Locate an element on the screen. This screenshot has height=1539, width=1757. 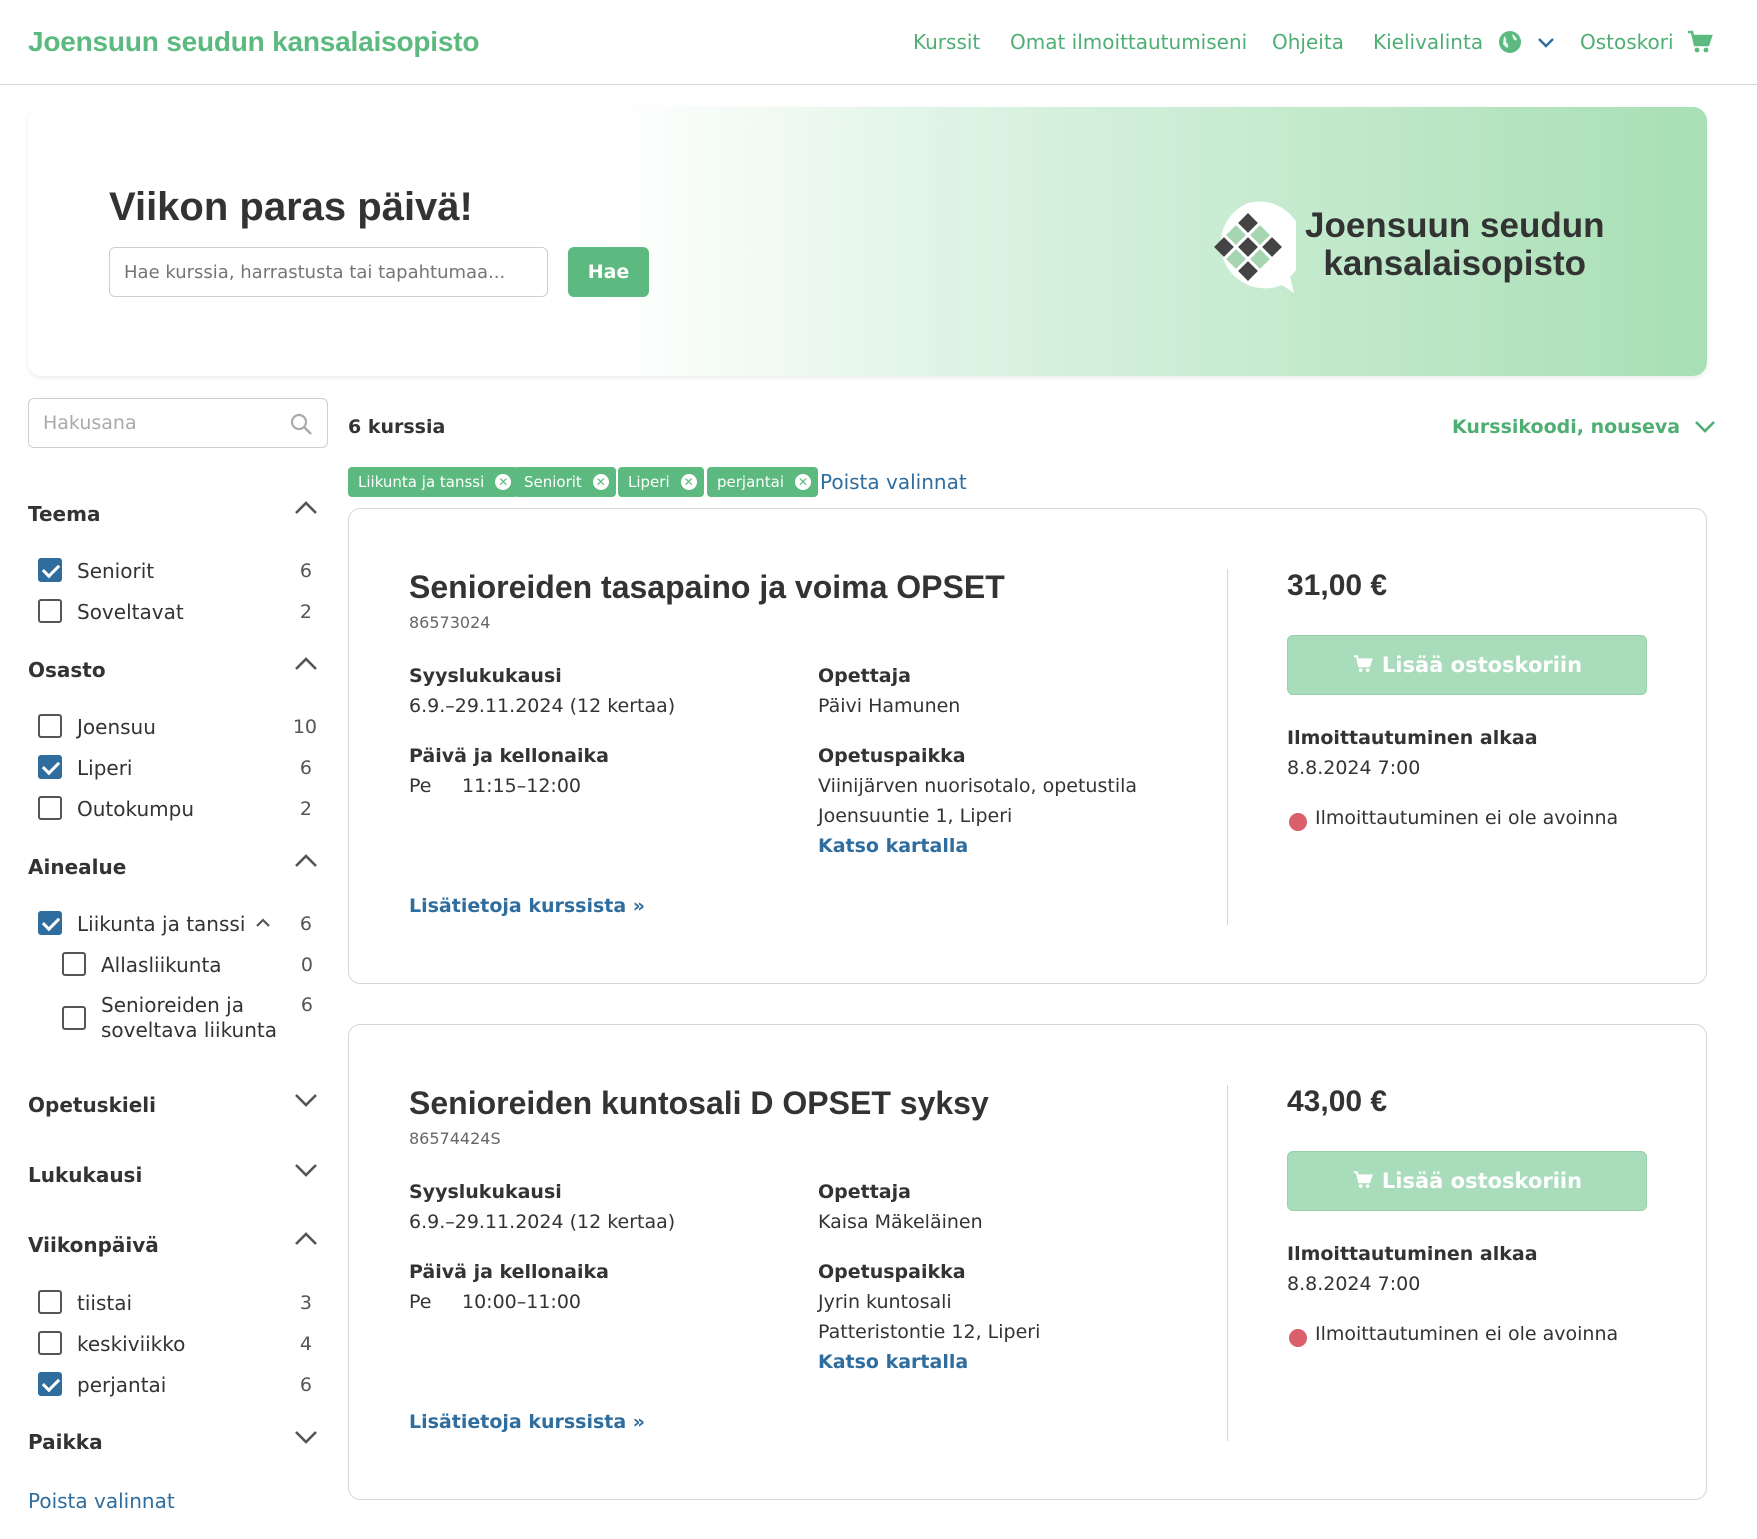
option-label-allasliikunta: Allasliikunta is located at coordinates (161, 965).